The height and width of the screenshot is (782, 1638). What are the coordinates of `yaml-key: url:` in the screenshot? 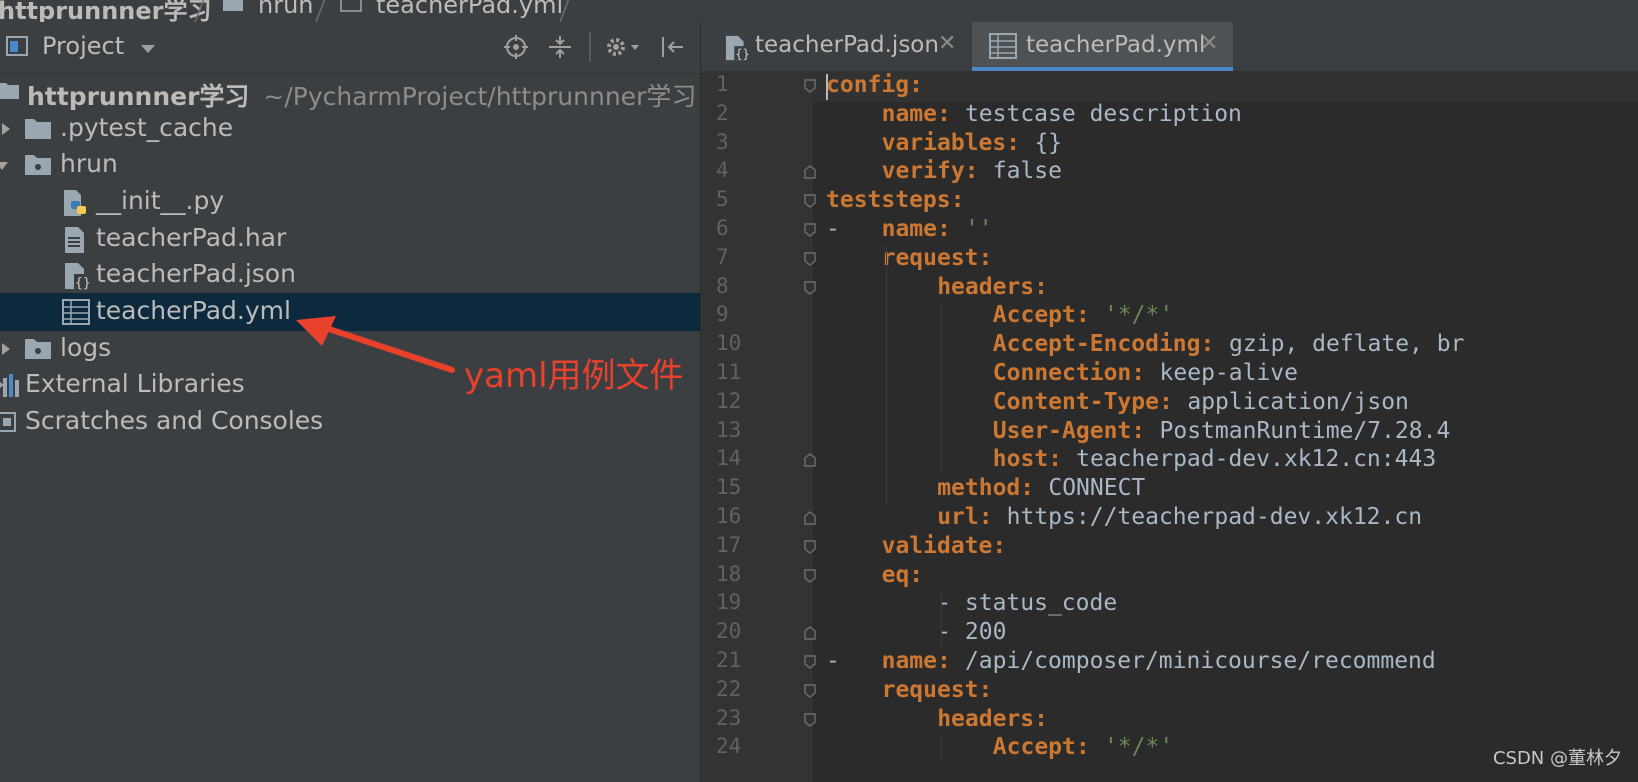 It's located at (965, 517).